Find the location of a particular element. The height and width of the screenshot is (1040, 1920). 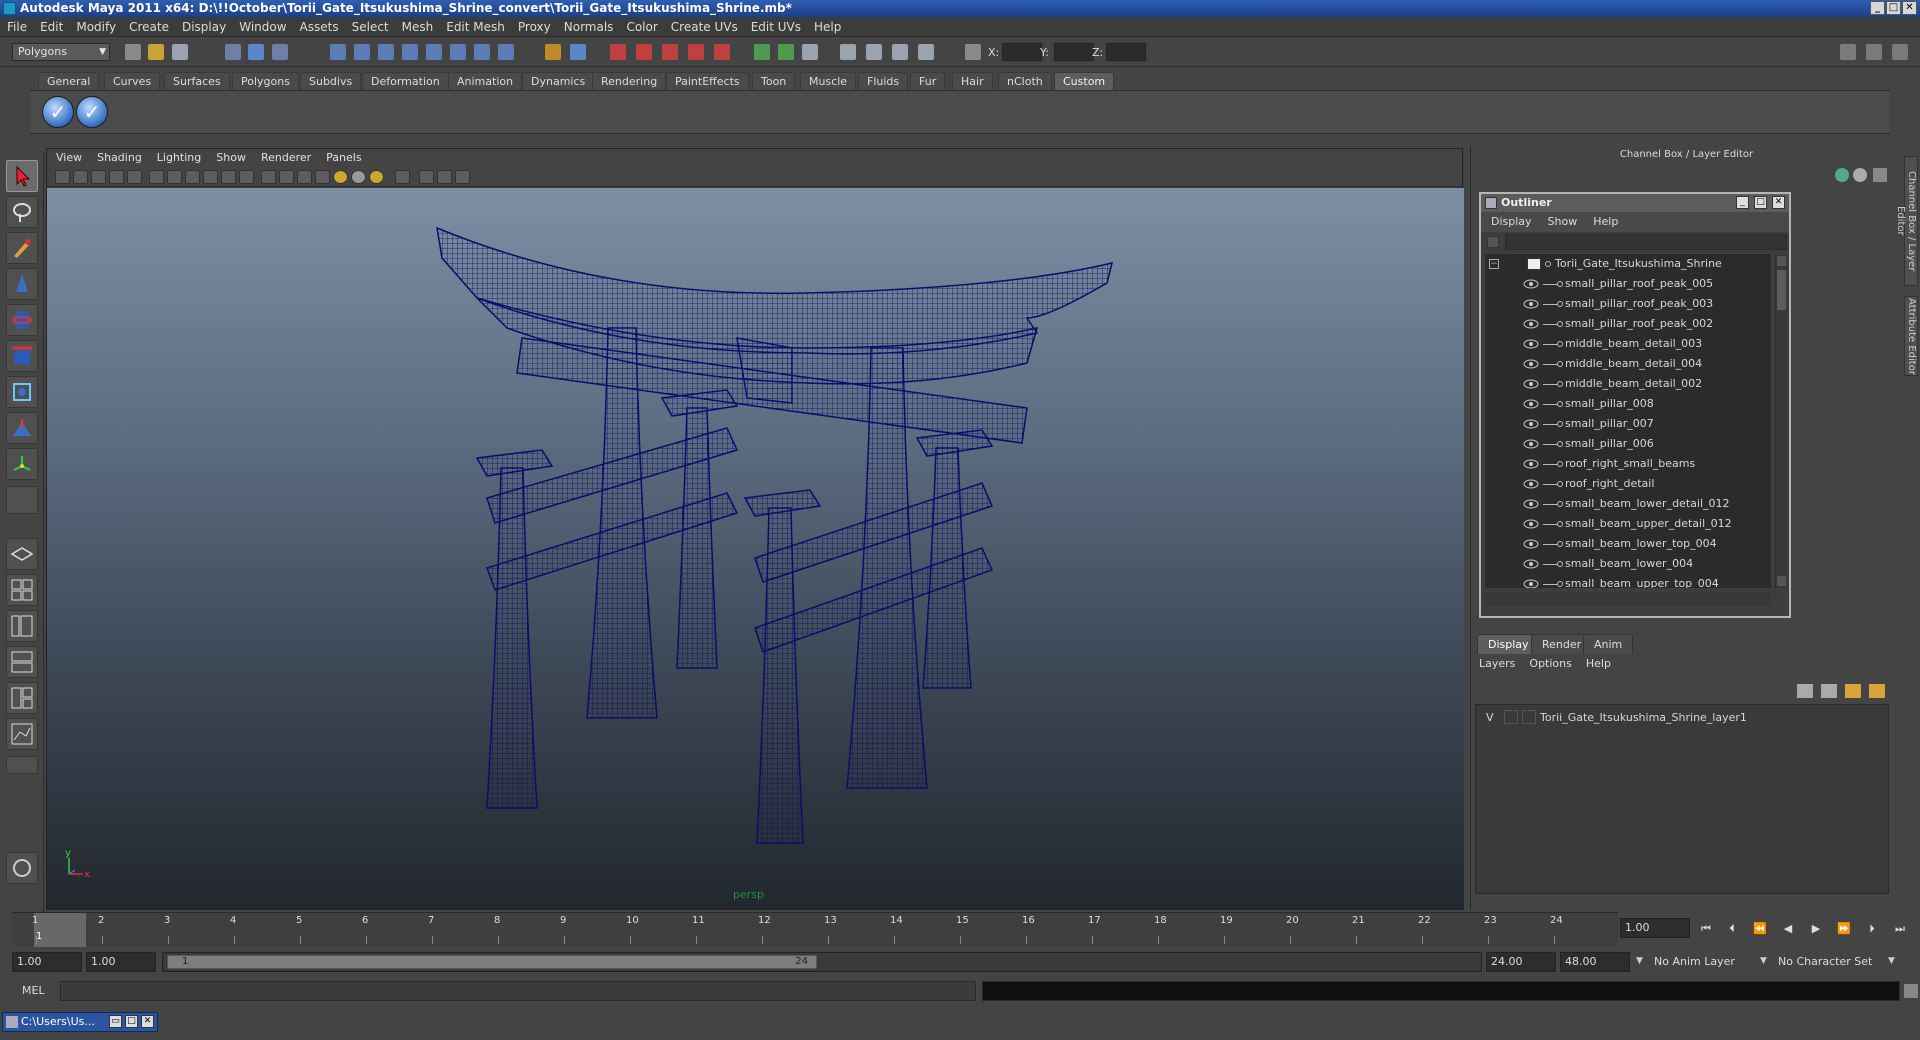

channel-box-layer-icon is located at coordinates (1860, 175).